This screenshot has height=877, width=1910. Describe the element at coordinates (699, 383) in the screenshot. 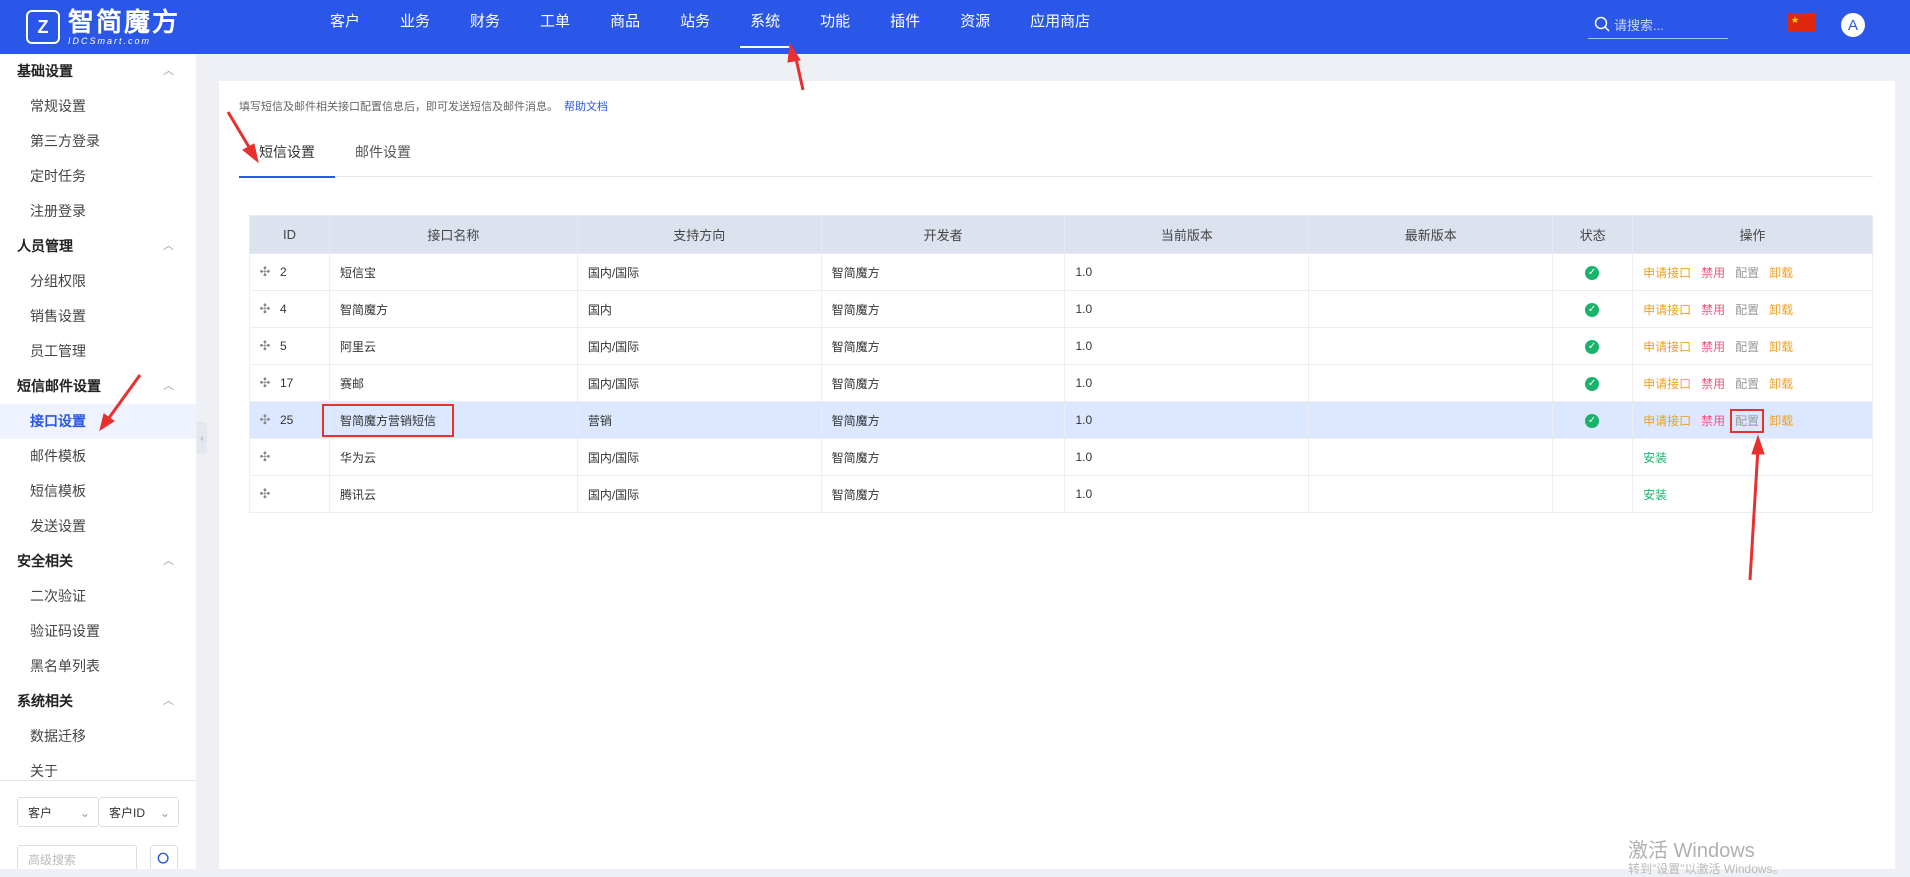

I see `row-direction: 国内/国际` at that location.